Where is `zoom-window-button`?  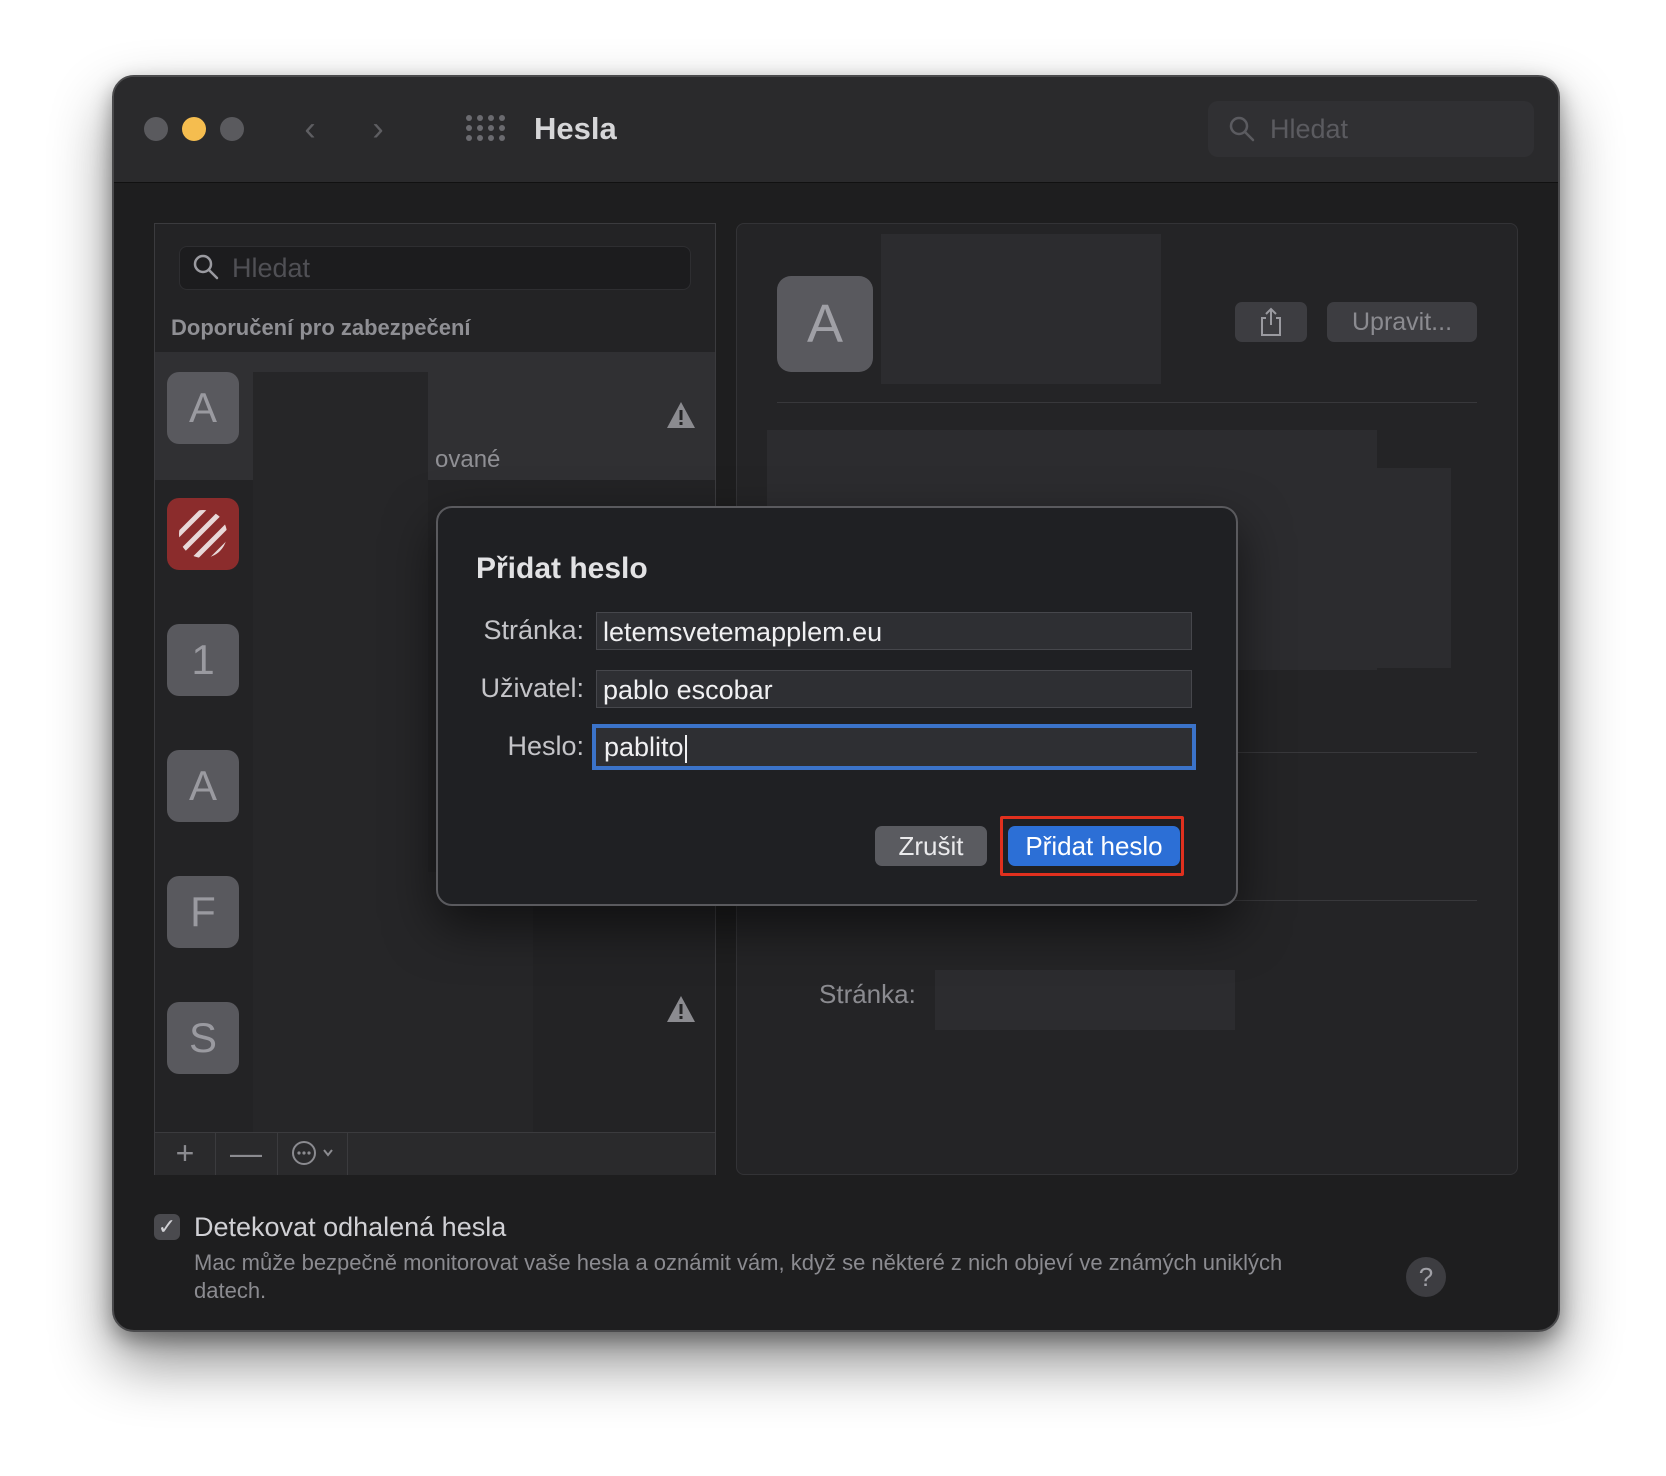 zoom-window-button is located at coordinates (232, 129).